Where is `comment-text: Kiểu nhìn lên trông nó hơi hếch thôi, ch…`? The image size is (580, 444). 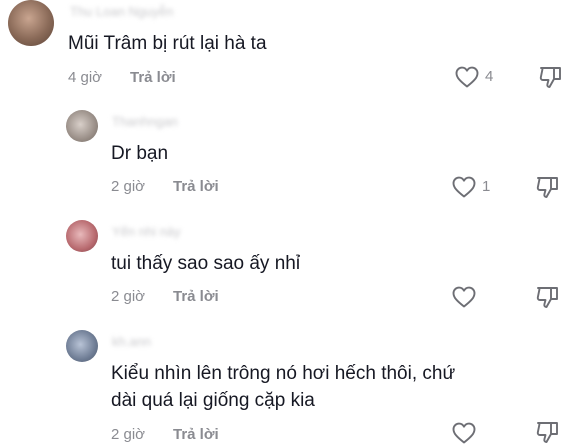 comment-text: Kiểu nhìn lên trông nó hơi hếch thôi, ch… is located at coordinates (283, 387).